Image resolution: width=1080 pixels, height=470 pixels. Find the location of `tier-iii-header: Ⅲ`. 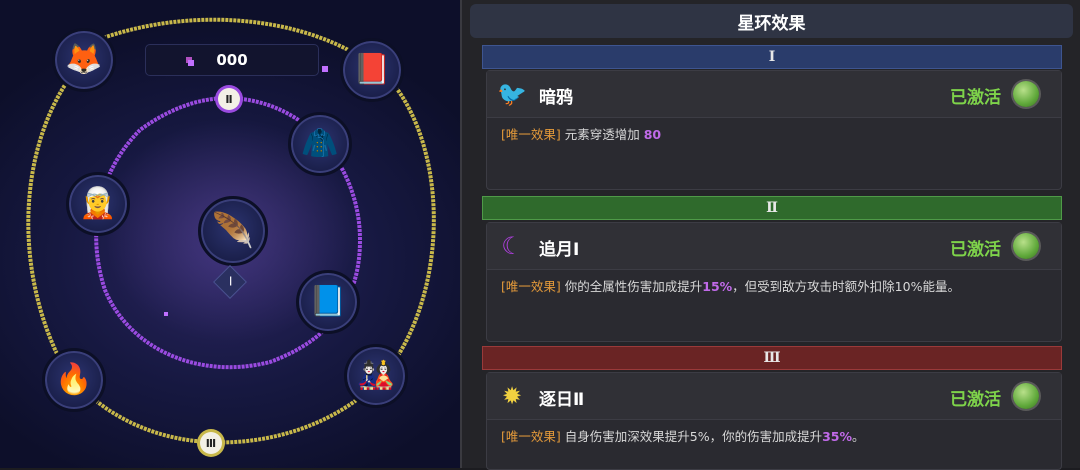

tier-iii-header: Ⅲ is located at coordinates (772, 358).